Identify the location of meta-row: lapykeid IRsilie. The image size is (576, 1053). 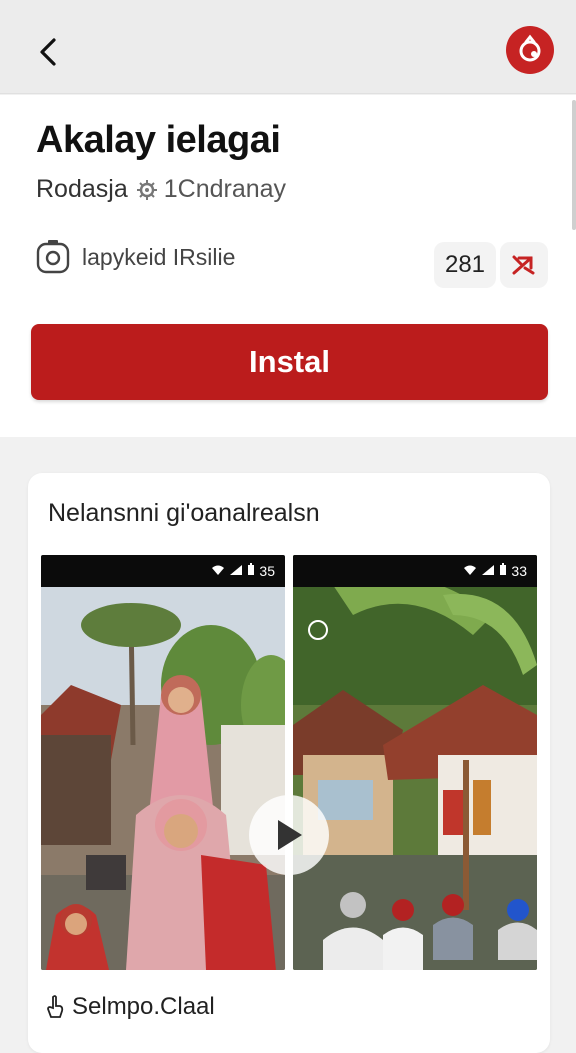
(135, 257).